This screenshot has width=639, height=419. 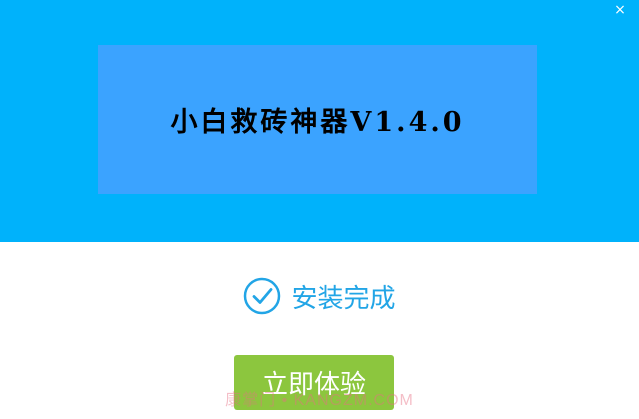 I want to click on install-status: 安装完成, so click(x=319, y=296).